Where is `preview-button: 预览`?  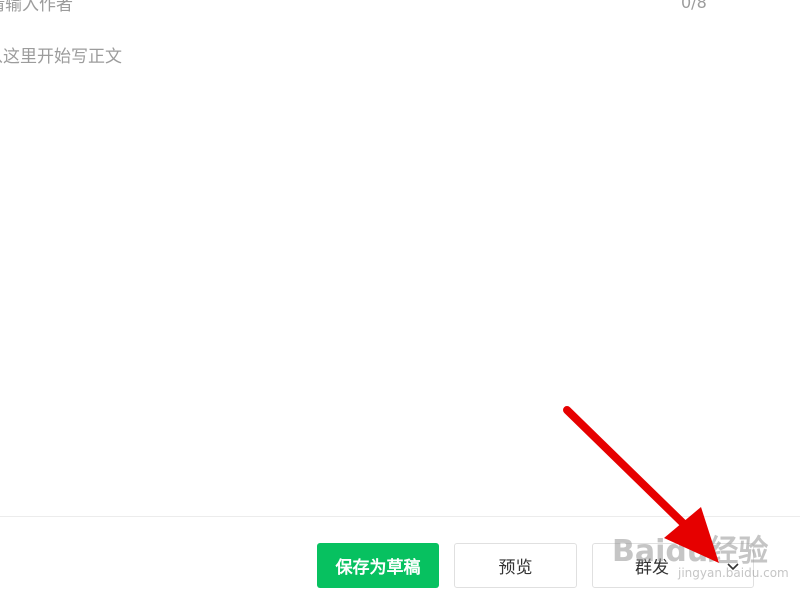
preview-button: 预览 is located at coordinates (515, 565).